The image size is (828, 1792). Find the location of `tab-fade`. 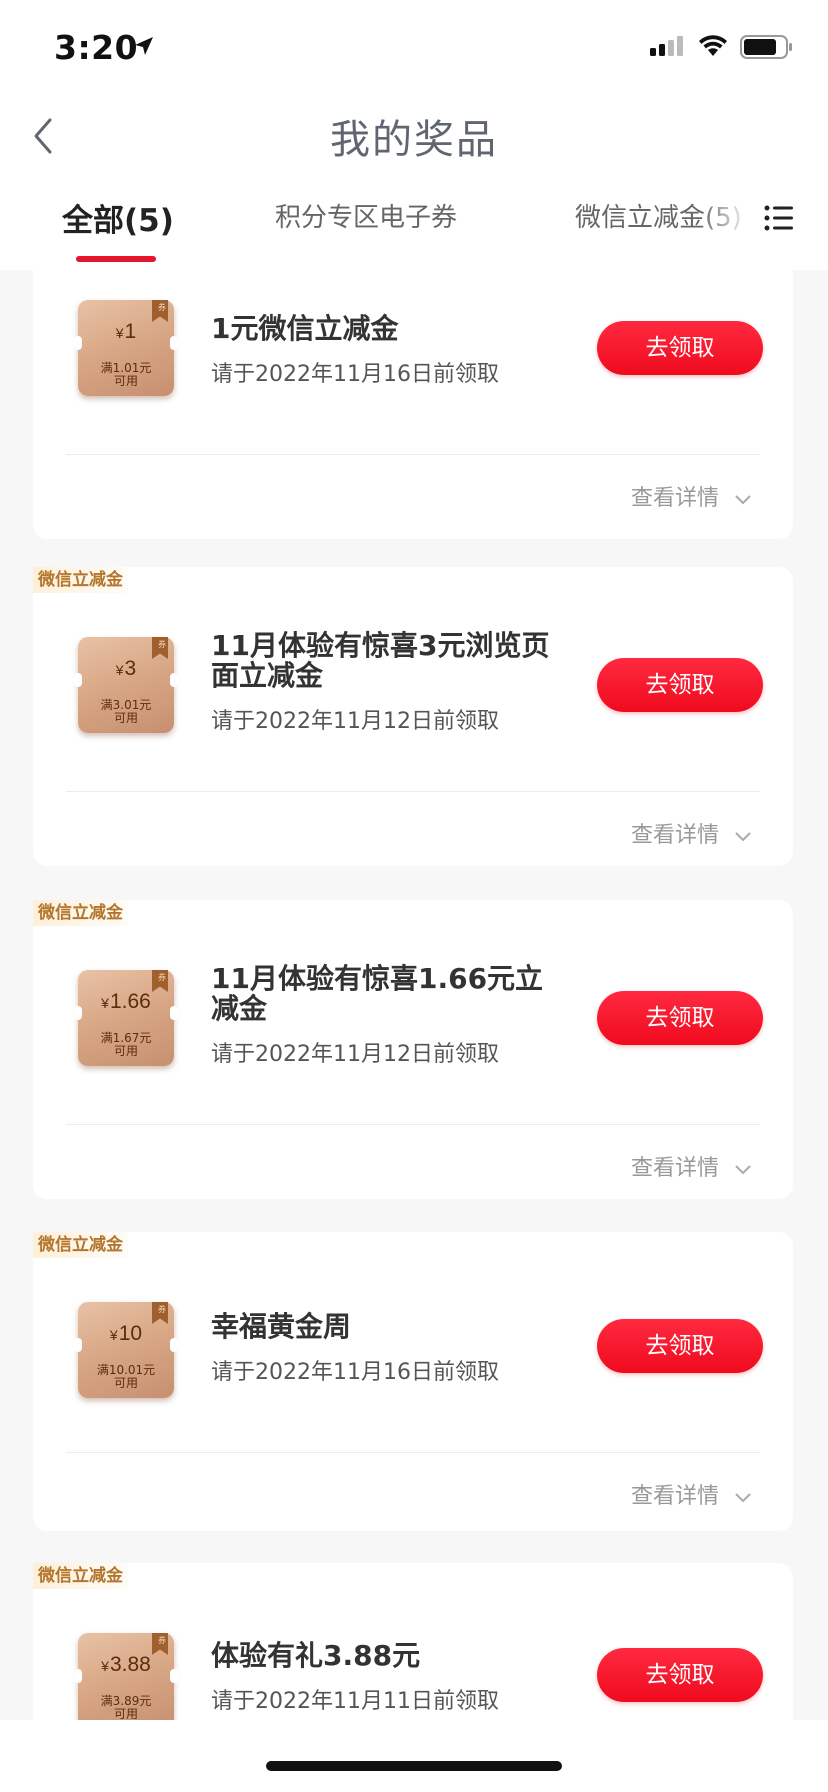

tab-fade is located at coordinates (725, 218).